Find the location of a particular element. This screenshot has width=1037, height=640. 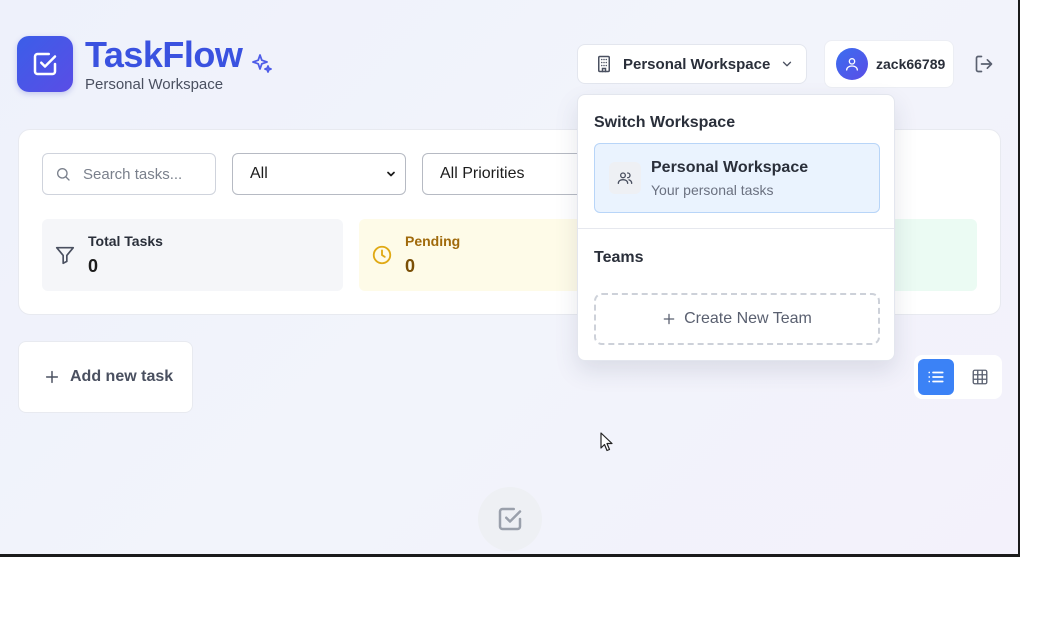

building-icon is located at coordinates (604, 64).